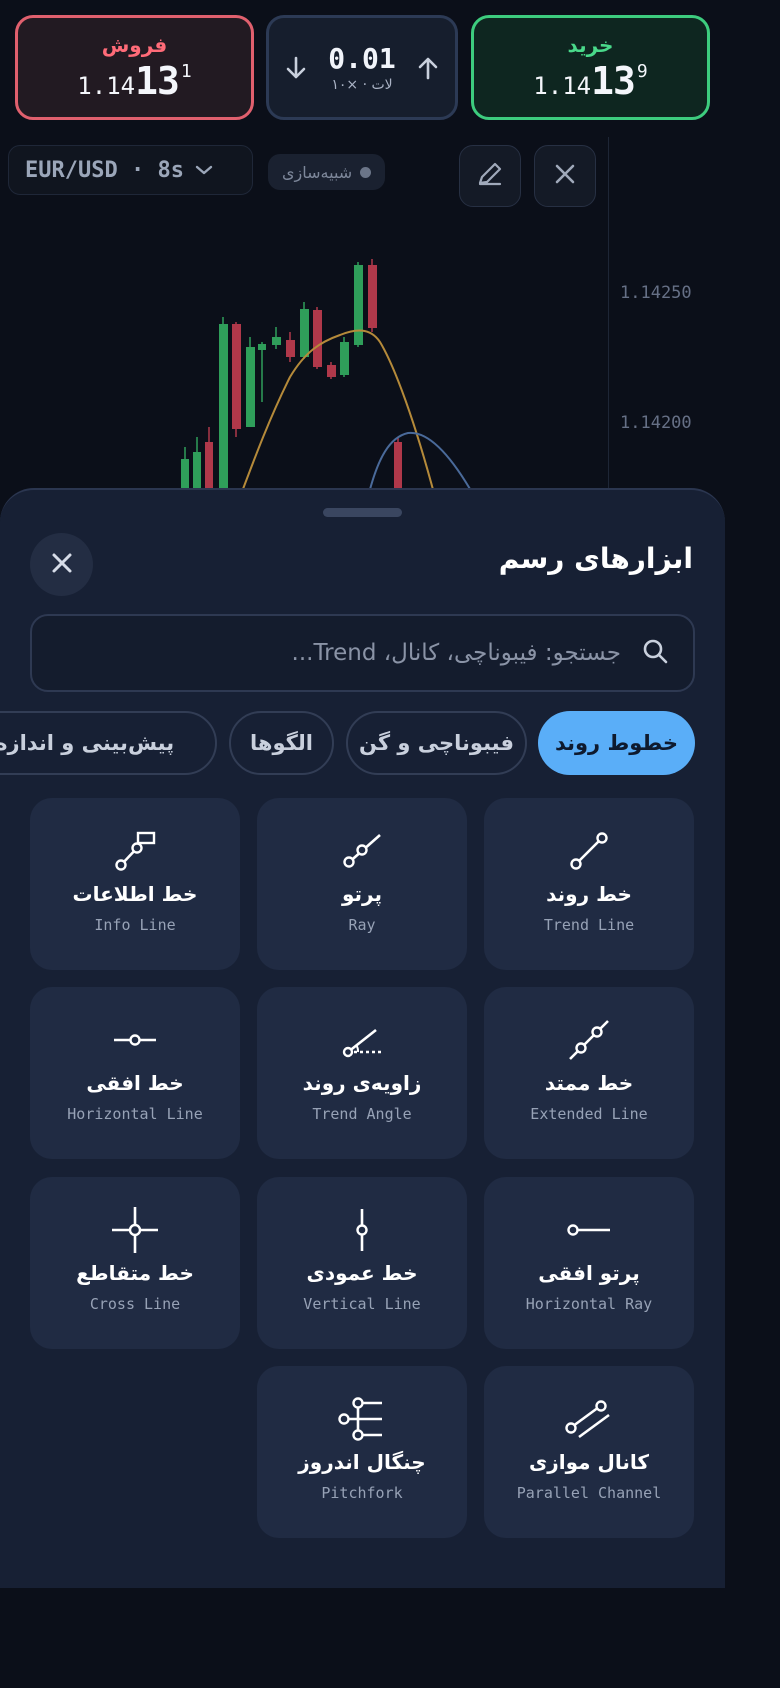 The image size is (780, 1688). Describe the element at coordinates (362, 1304) in the screenshot. I see `tool-label-en: Vertical Line` at that location.